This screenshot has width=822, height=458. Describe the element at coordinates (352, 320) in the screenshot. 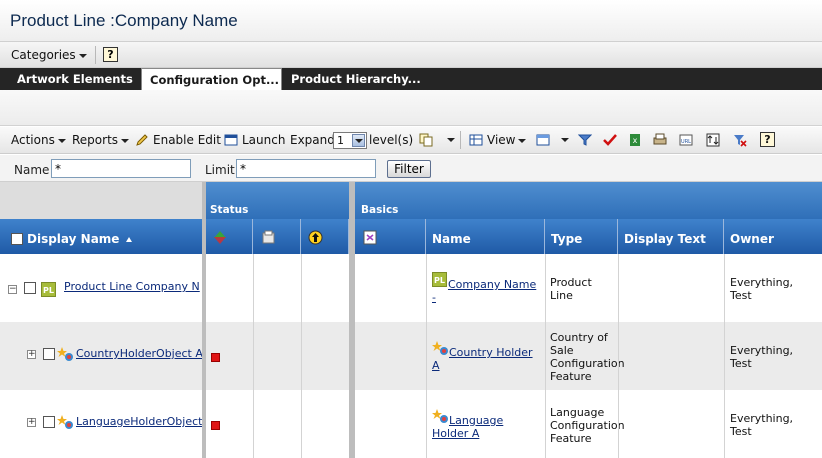

I see `column-group-splitter` at that location.